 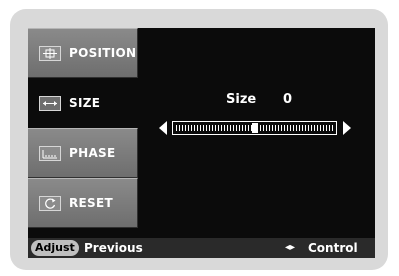 What do you see at coordinates (347, 128) in the screenshot?
I see `slider-right-arrow-icon` at bounding box center [347, 128].